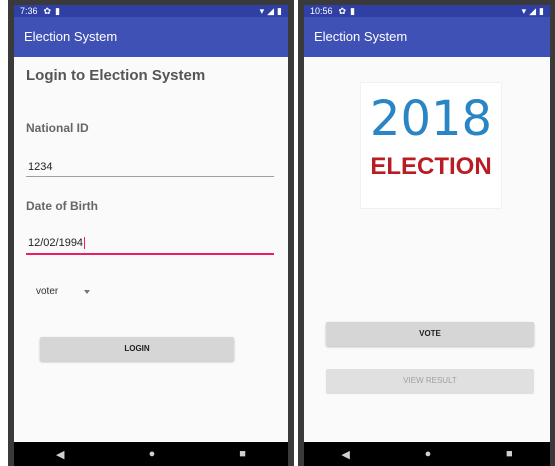  I want to click on chevron-down-icon, so click(87, 291).